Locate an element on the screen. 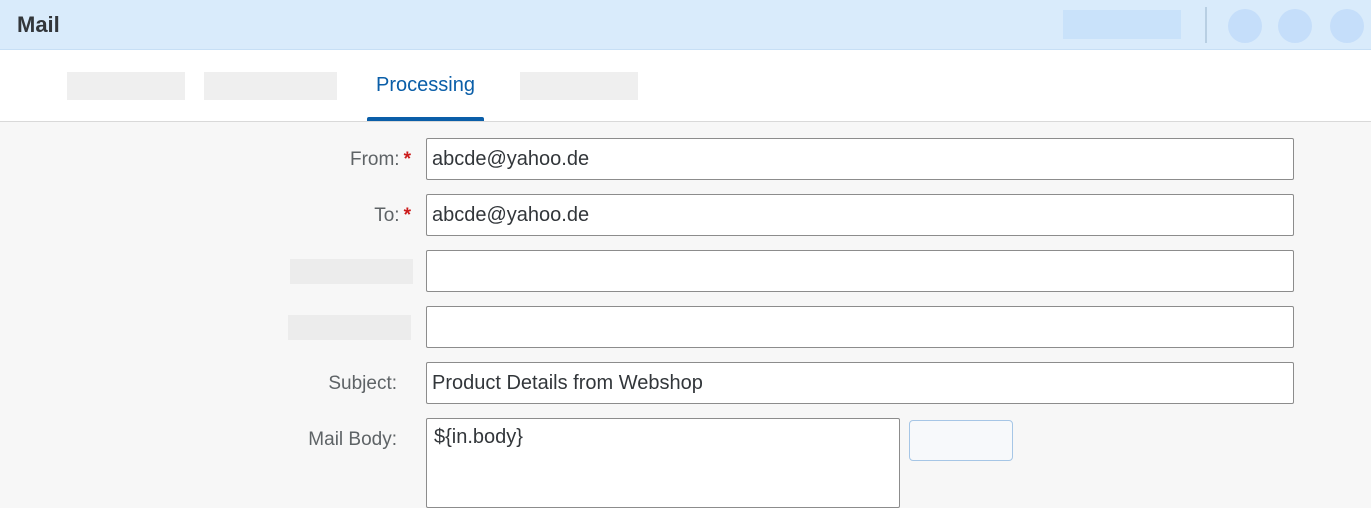 The image size is (1371, 508). from-label: From: * is located at coordinates (380, 160).